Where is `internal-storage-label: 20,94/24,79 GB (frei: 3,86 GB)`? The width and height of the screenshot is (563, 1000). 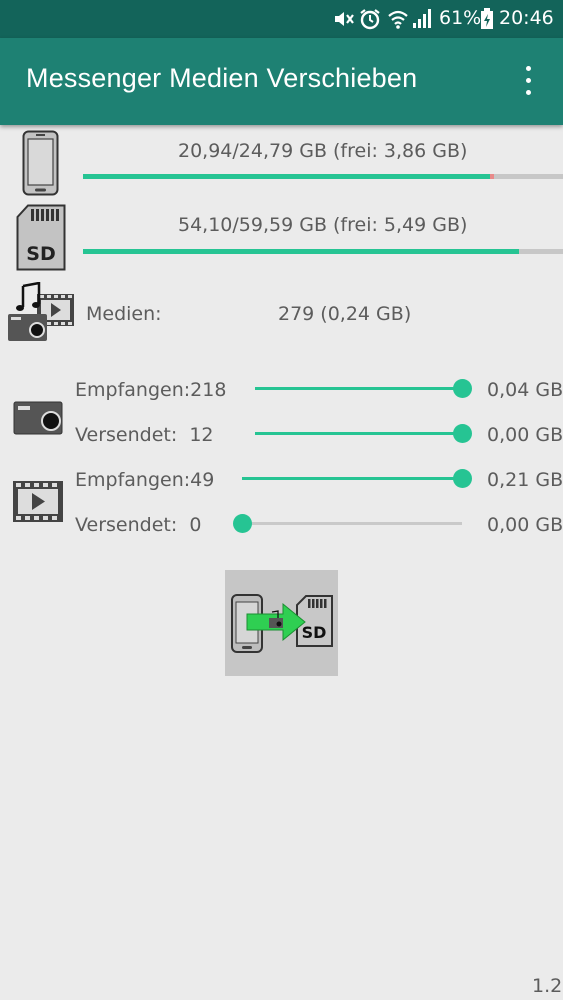 internal-storage-label: 20,94/24,79 GB (frei: 3,86 GB) is located at coordinates (323, 151).